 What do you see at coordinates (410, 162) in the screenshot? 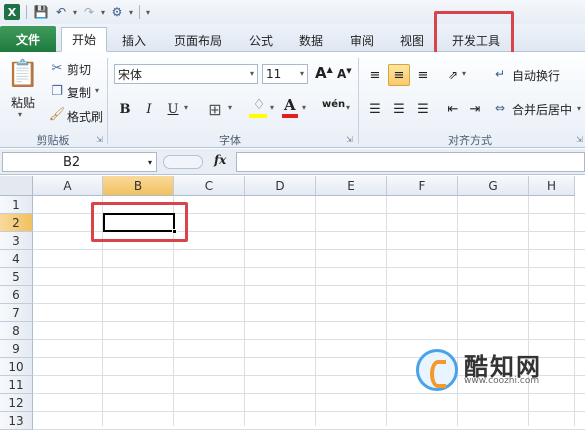
I see `formula-input` at bounding box center [410, 162].